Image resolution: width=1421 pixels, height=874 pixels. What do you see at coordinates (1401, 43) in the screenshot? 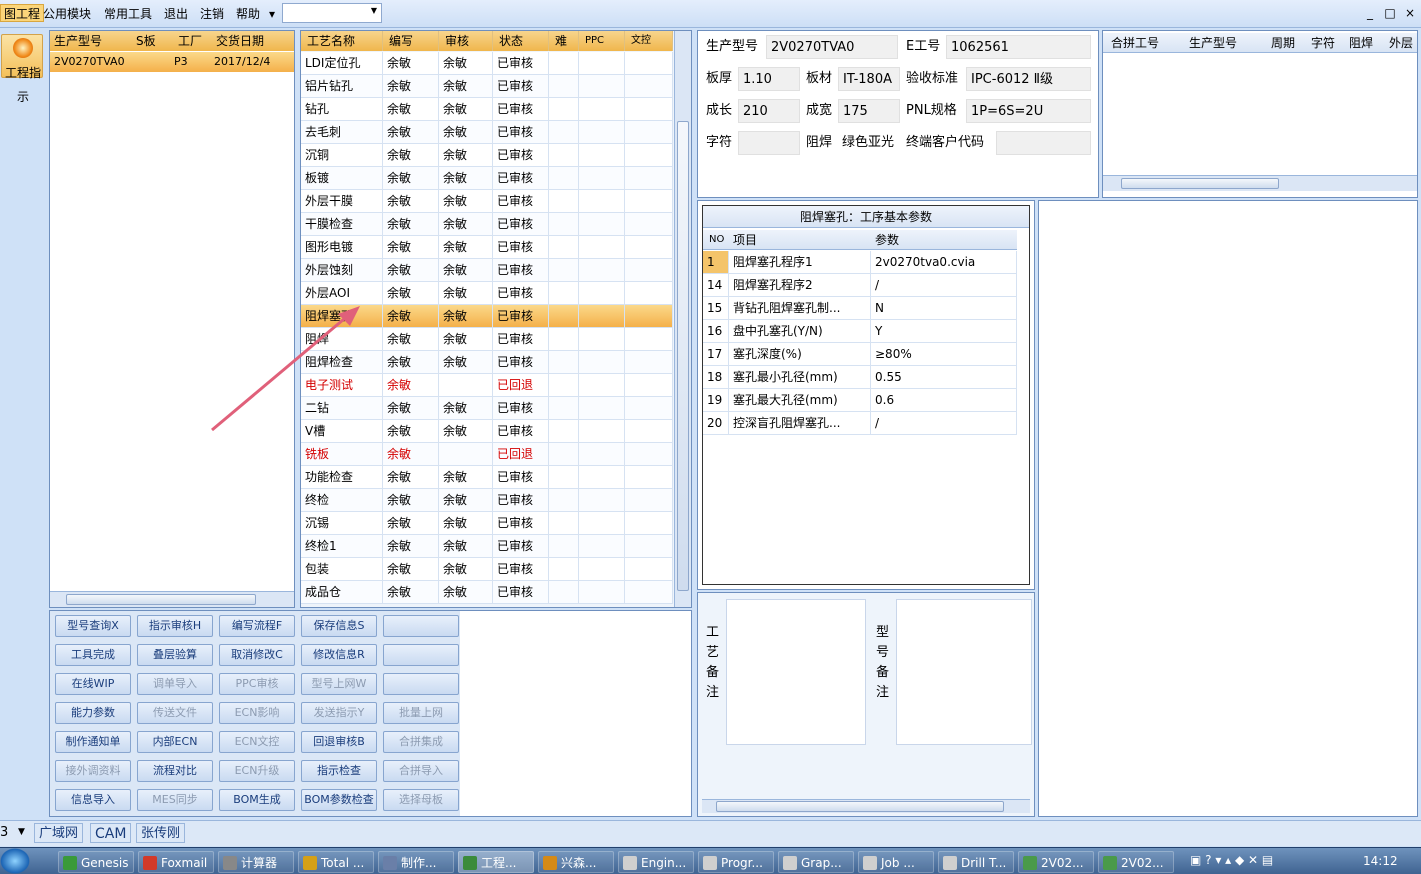
I see `col-outer: 外层` at bounding box center [1401, 43].